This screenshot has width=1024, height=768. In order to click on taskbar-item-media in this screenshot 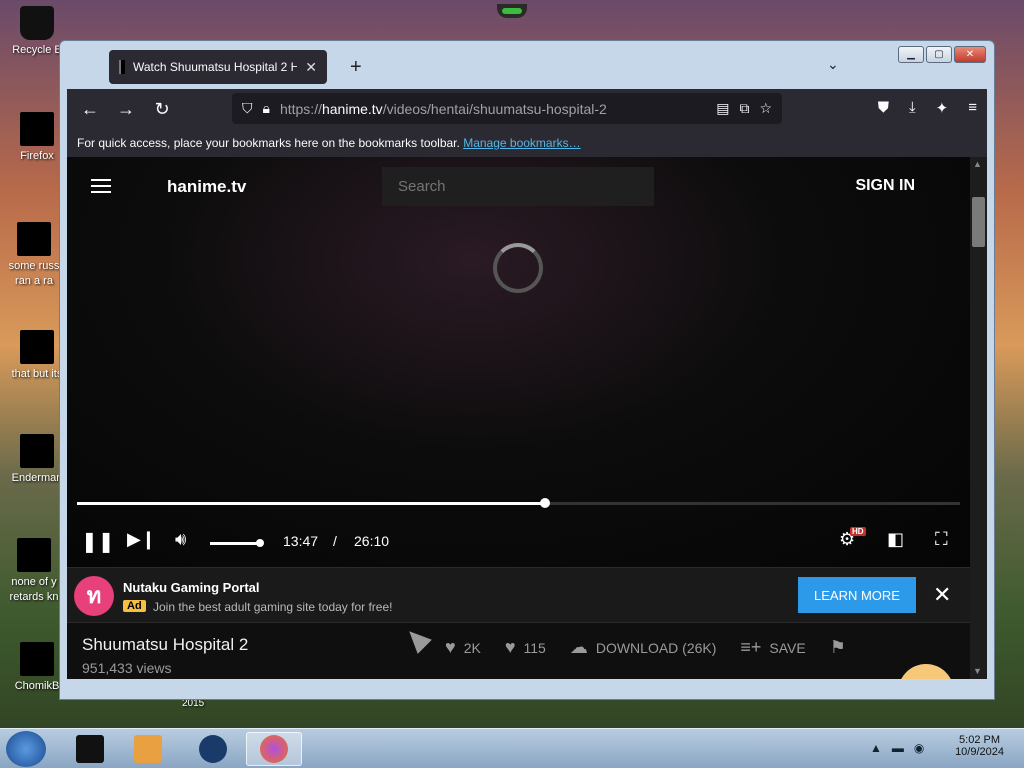, I will do `click(148, 749)`.